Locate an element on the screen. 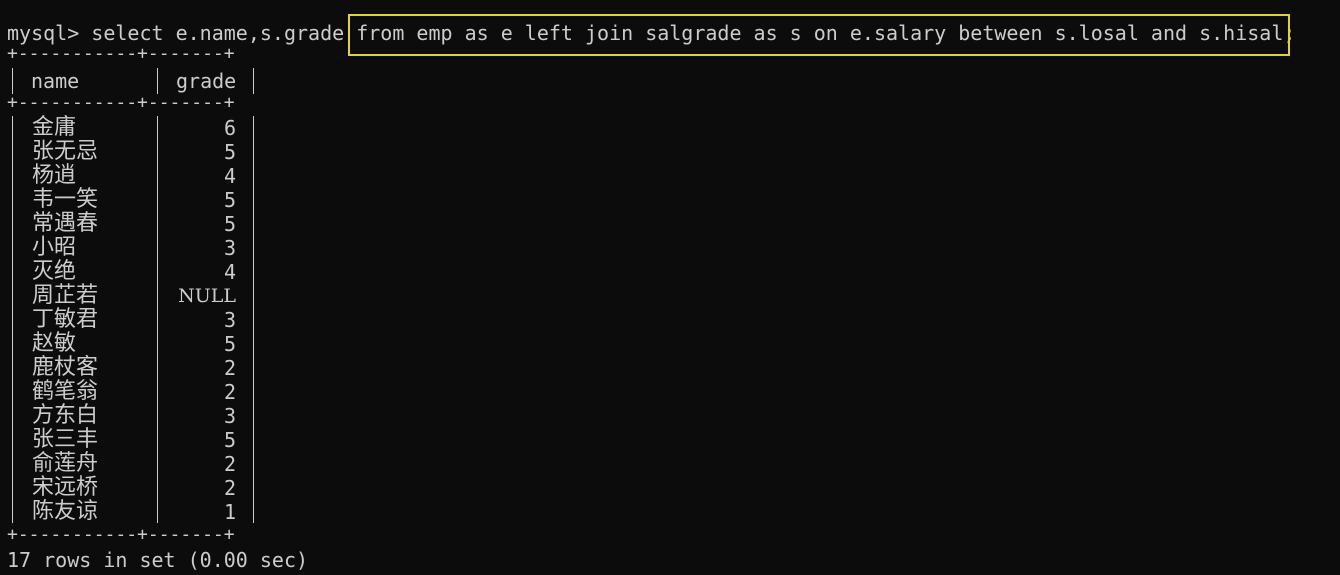 This screenshot has width=1340, height=575. table-cell-name: 鹿杖客 is located at coordinates (65, 367).